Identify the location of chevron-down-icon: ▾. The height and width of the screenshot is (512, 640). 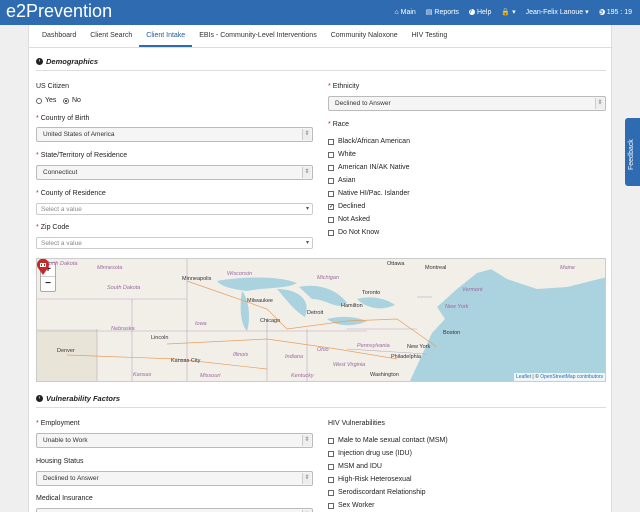
(307, 243).